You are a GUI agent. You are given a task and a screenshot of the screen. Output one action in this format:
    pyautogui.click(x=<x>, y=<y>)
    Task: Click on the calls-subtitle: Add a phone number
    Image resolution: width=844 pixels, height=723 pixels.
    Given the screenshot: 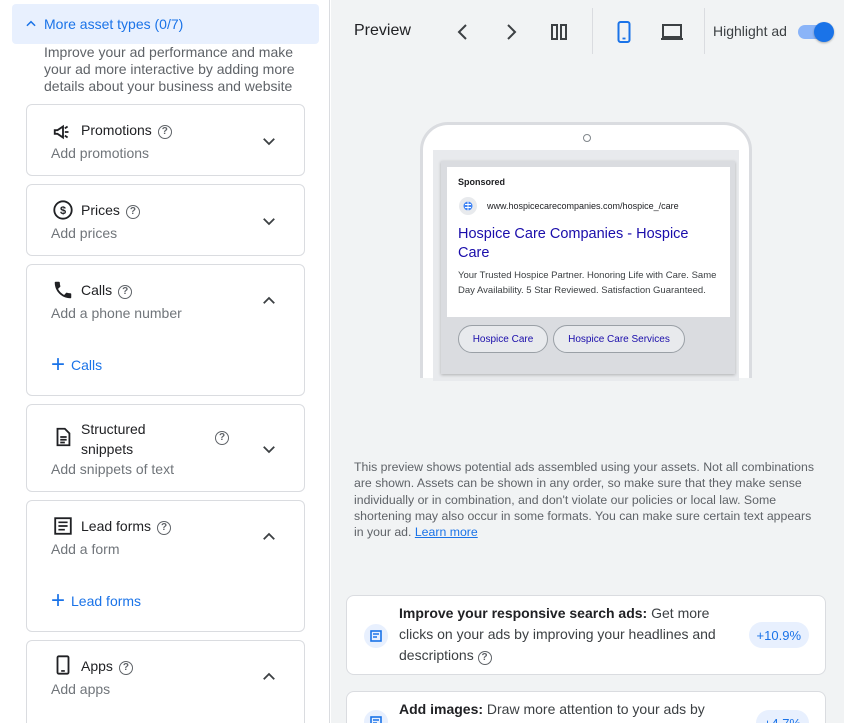 What is the action you would take?
    pyautogui.click(x=116, y=313)
    